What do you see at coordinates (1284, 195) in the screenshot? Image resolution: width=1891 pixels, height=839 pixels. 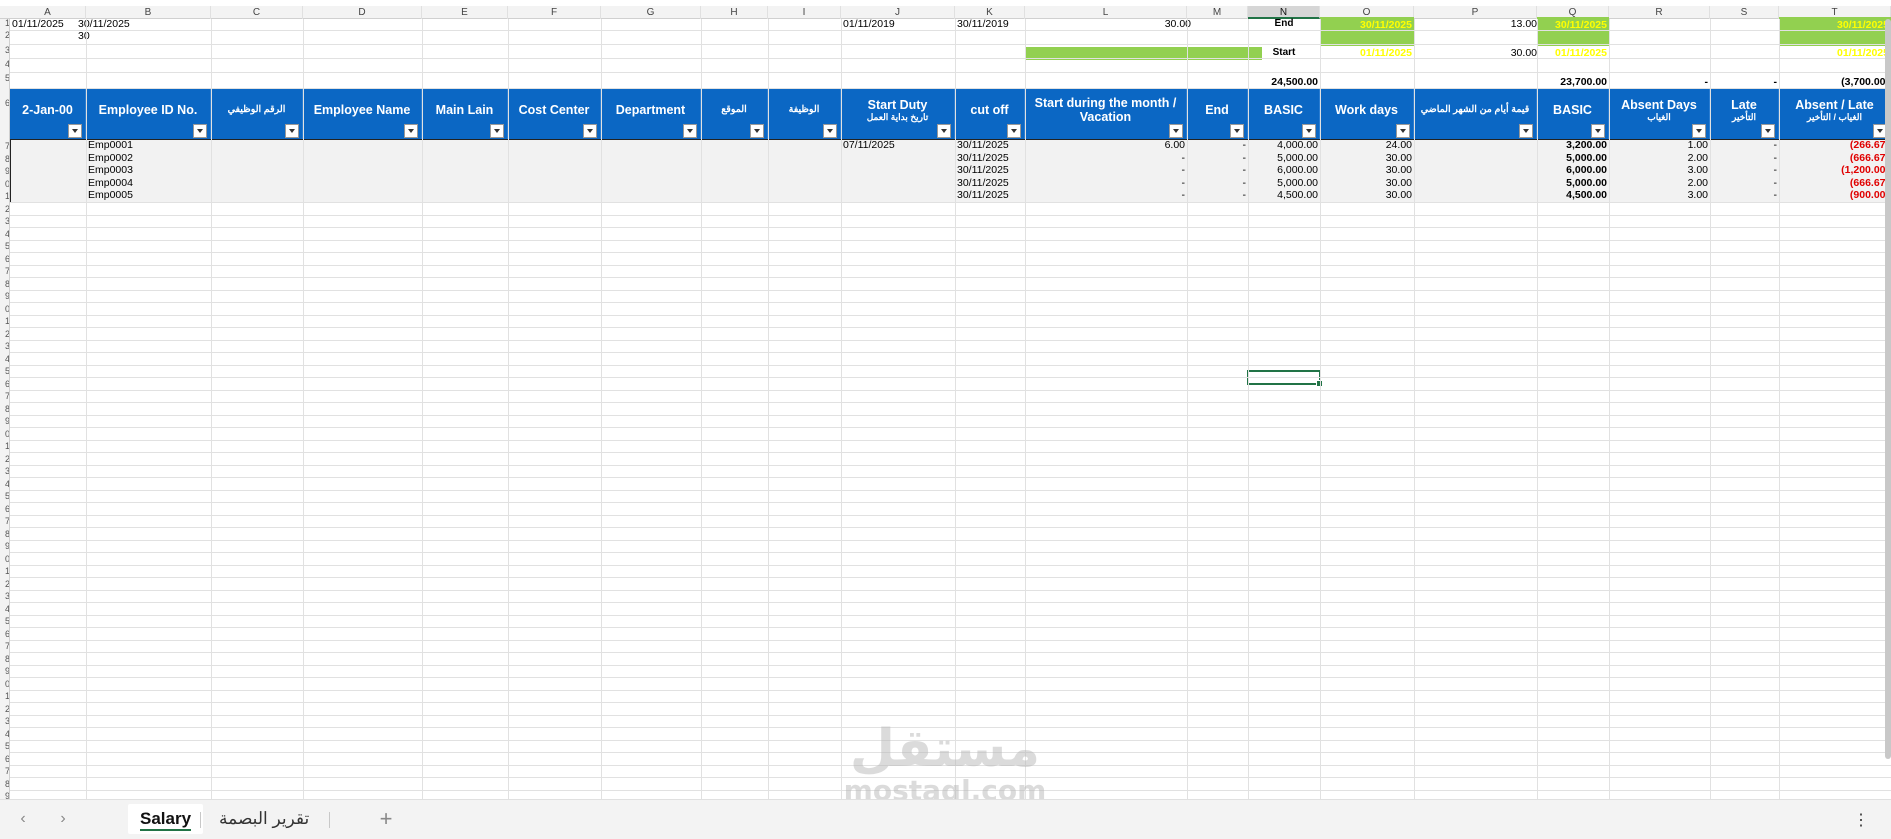 I see `cell-n-row5: 4,500.00` at bounding box center [1284, 195].